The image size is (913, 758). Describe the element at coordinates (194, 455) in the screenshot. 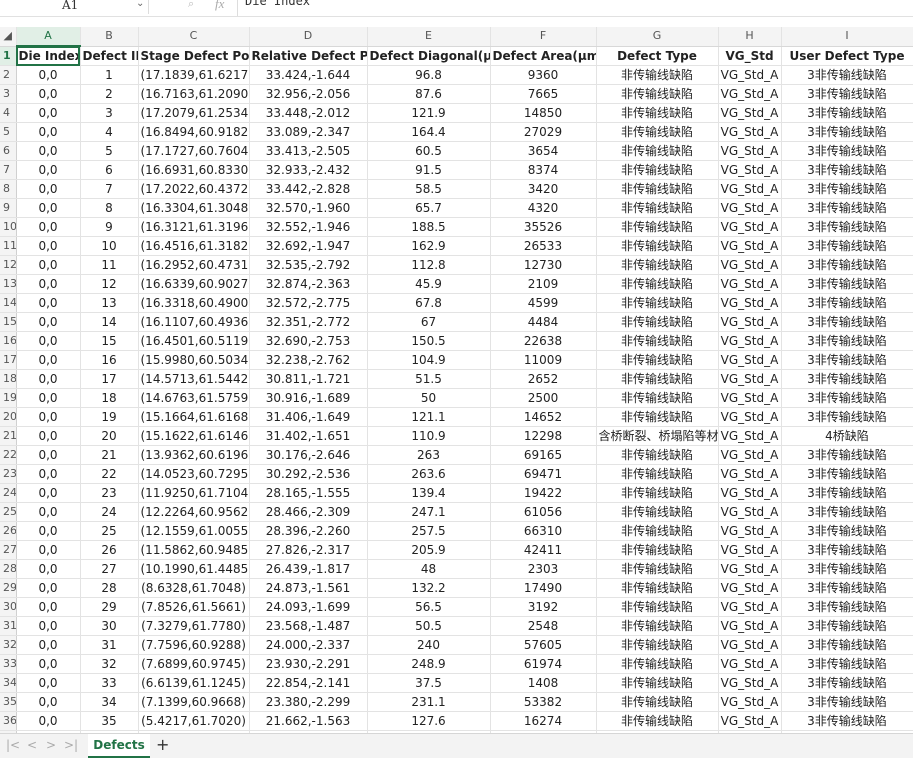

I see `table-cell: (13.9362,60.6196)` at that location.